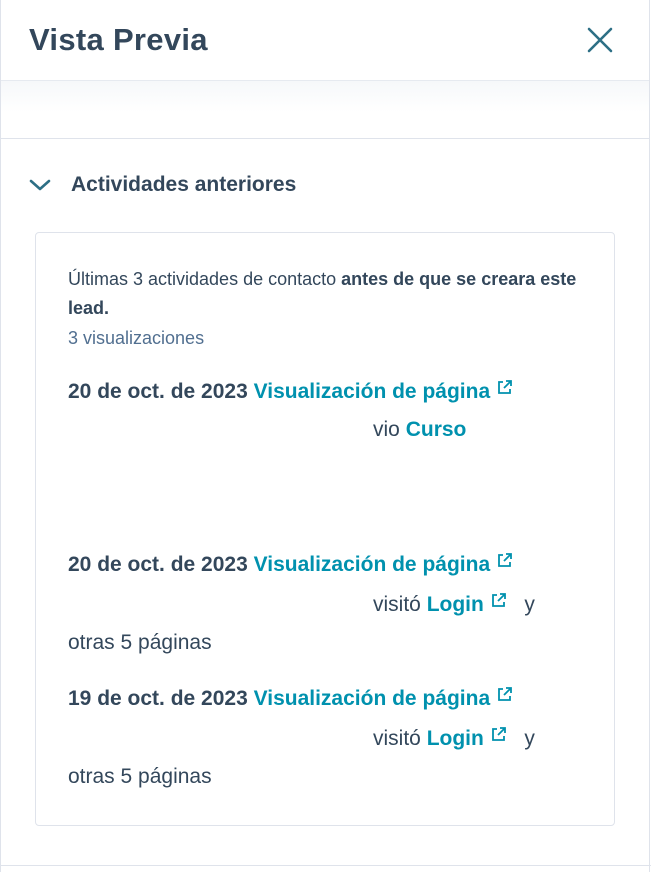 The width and height of the screenshot is (652, 872). I want to click on section-header-previous-activities: Actividades anteriores, so click(325, 185).